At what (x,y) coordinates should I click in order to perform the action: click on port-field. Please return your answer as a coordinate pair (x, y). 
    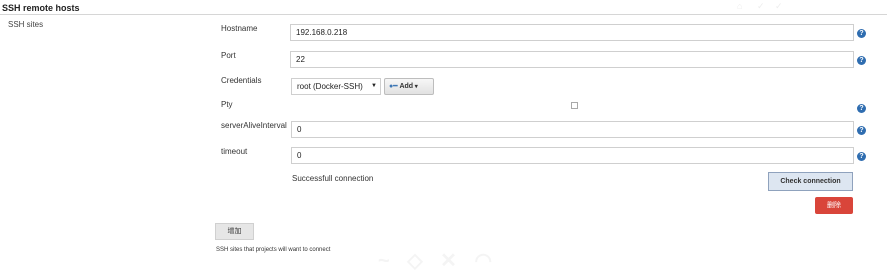
    Looking at the image, I should click on (572, 59).